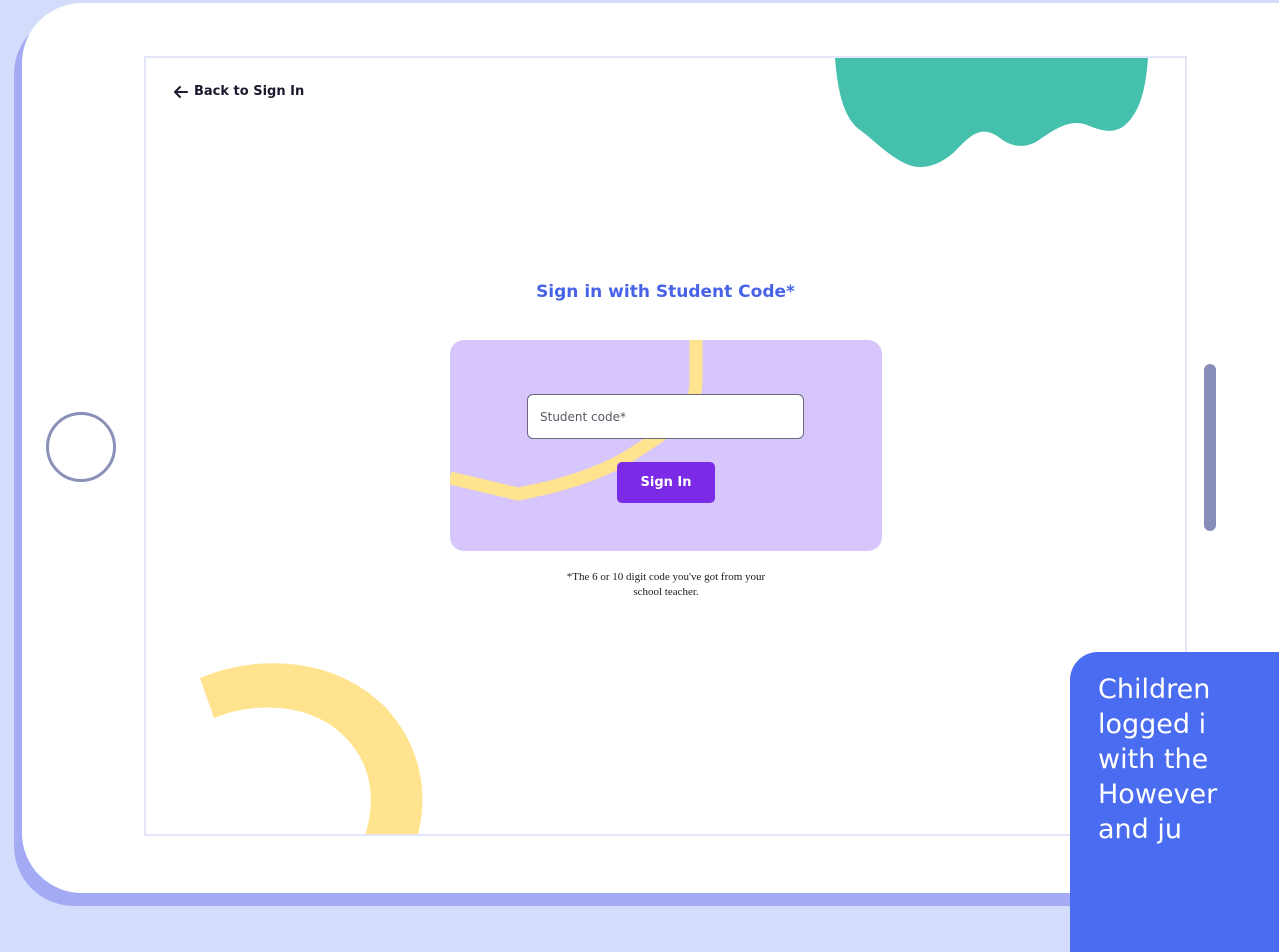 Image resolution: width=1279 pixels, height=952 pixels. Describe the element at coordinates (1152, 724) in the screenshot. I see `callout-line-2: logged i` at that location.